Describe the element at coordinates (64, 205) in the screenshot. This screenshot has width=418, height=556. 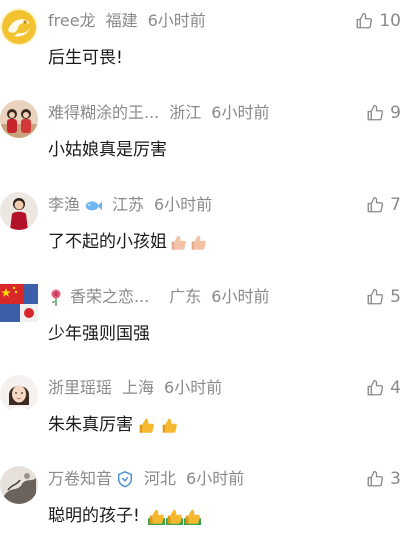
I see `username: 李渔` at that location.